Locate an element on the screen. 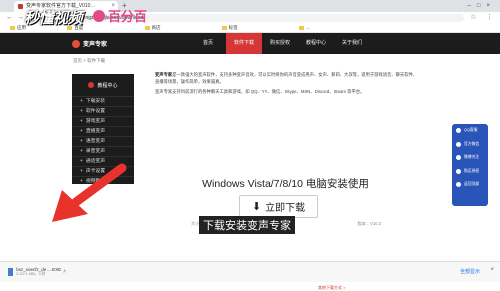 The image size is (500, 291). download-title: Windows Vista/7/8/10 电脑安装使用 is located at coordinates (285, 184).